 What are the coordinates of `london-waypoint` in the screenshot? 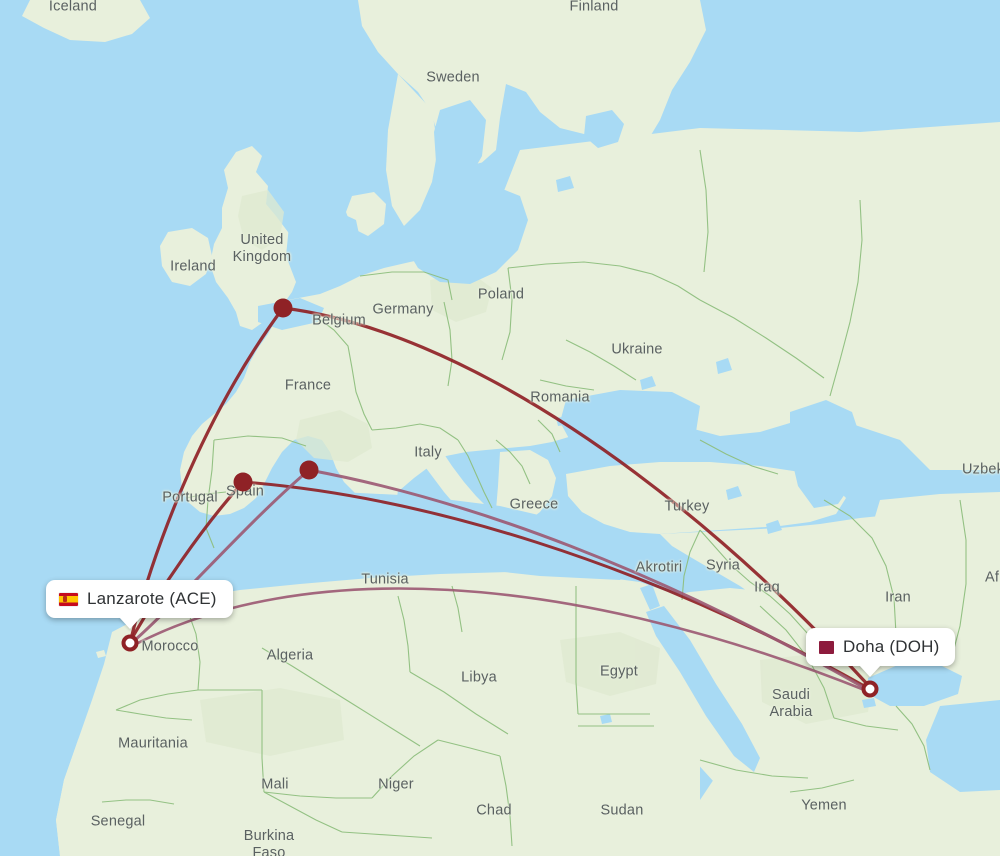 It's located at (283, 308).